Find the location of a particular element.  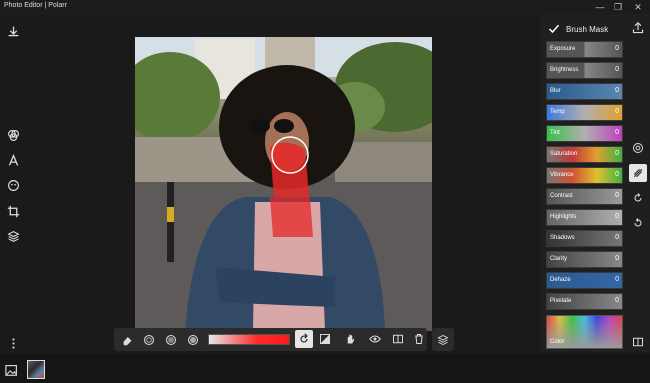

check-icon is located at coordinates (554, 29).